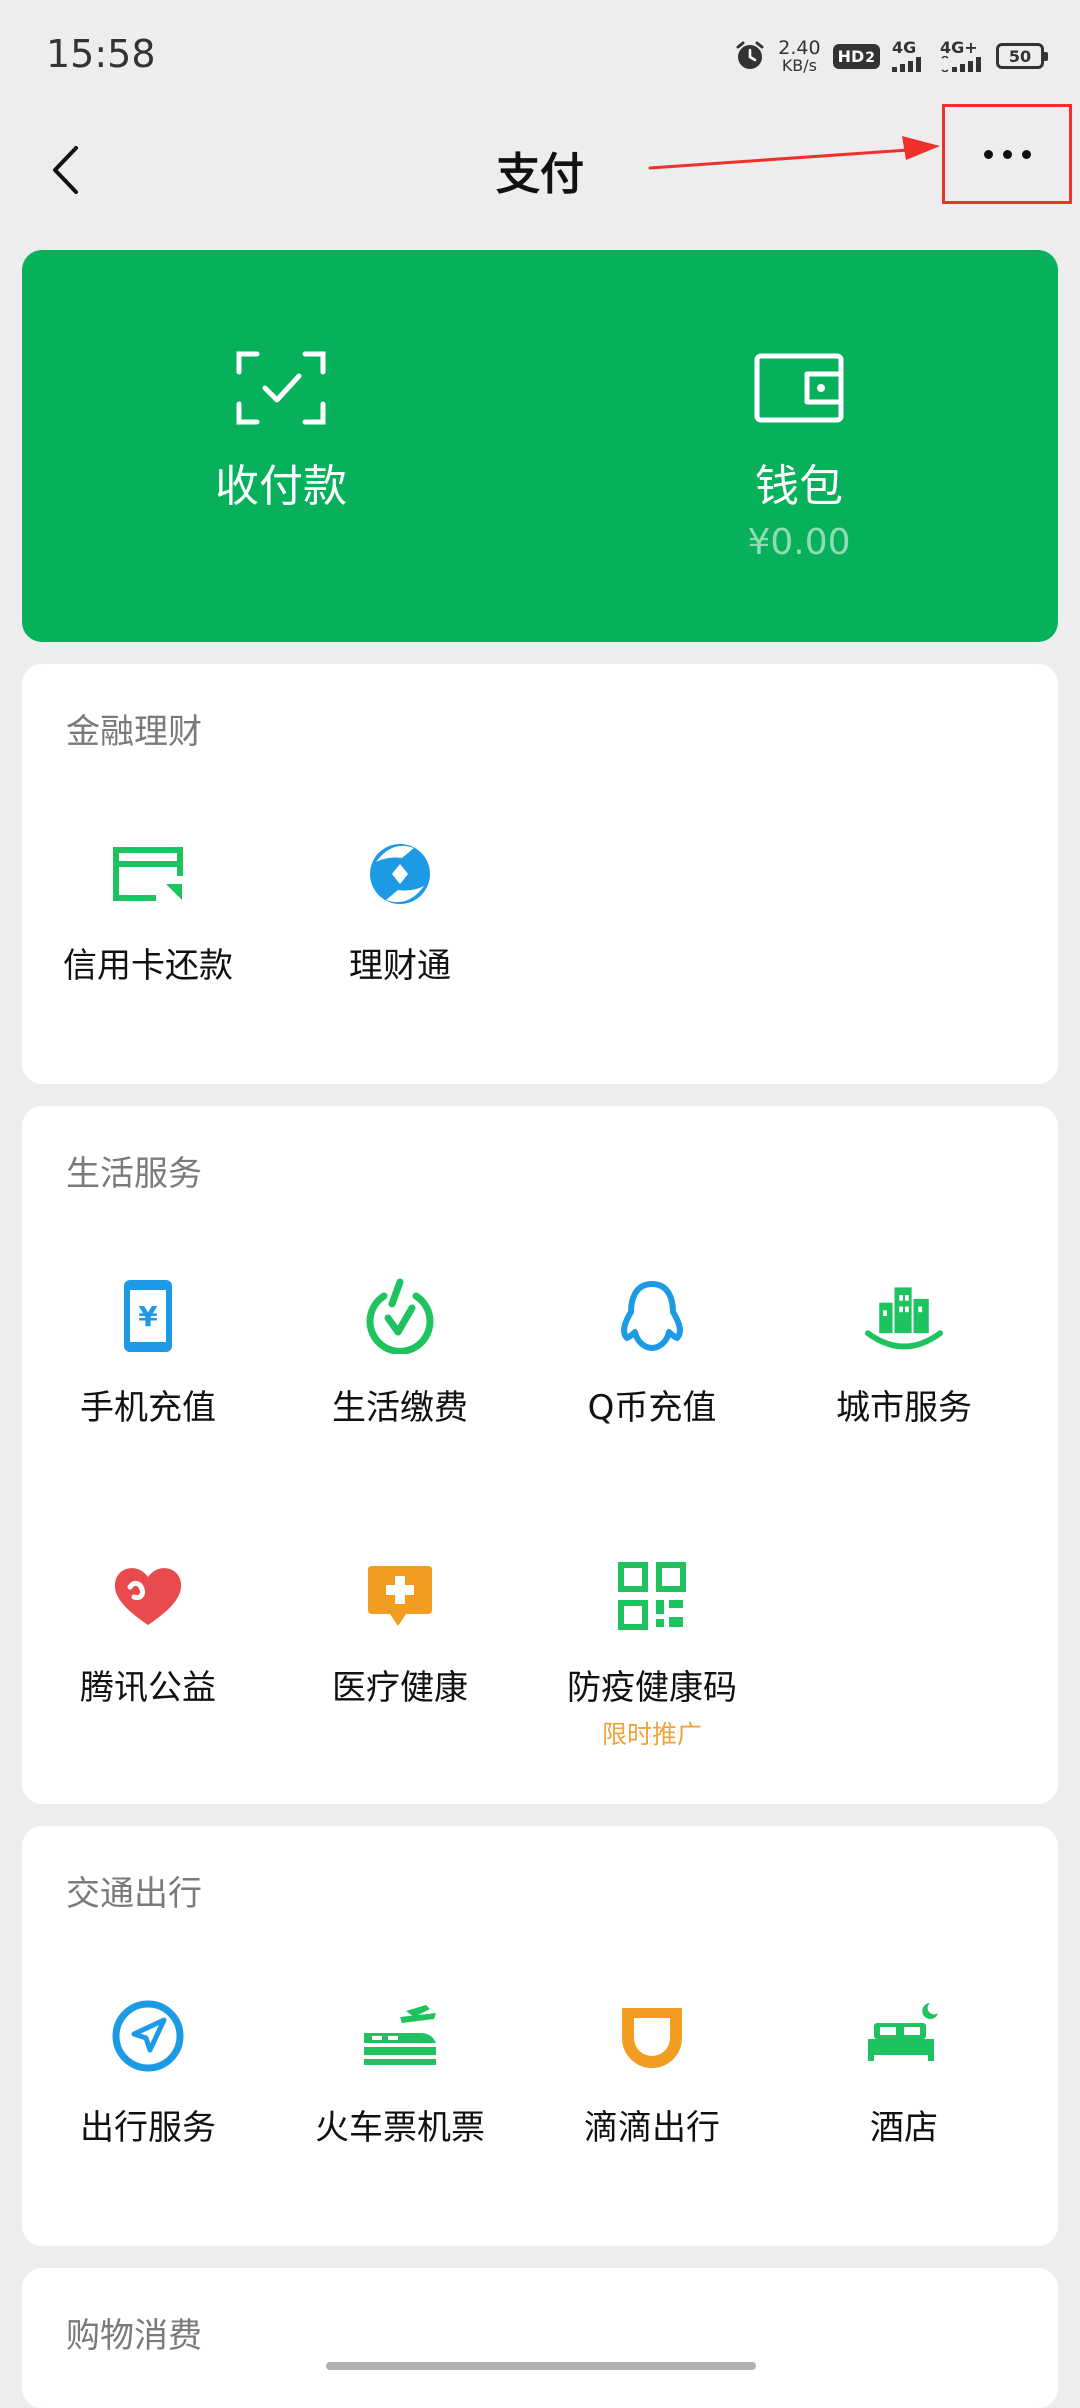  What do you see at coordinates (870, 57) in the screenshot?
I see `hd-sub: 2` at bounding box center [870, 57].